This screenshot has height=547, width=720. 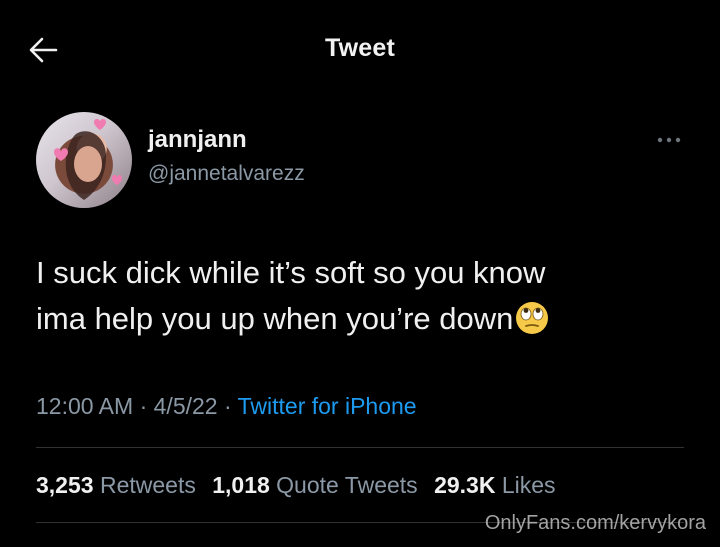 What do you see at coordinates (241, 485) in the screenshot?
I see `quote-tweets-count: 1,018` at bounding box center [241, 485].